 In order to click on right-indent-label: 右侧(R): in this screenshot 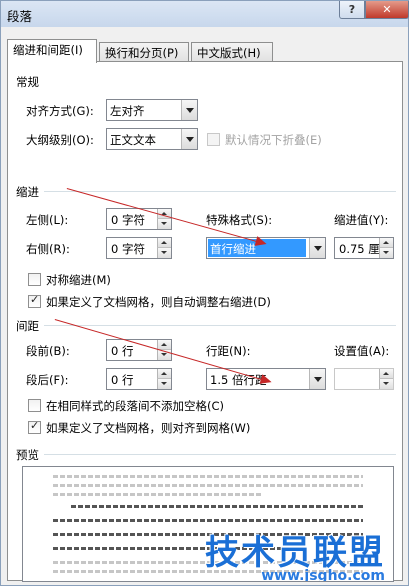, I will do `click(48, 249)`.